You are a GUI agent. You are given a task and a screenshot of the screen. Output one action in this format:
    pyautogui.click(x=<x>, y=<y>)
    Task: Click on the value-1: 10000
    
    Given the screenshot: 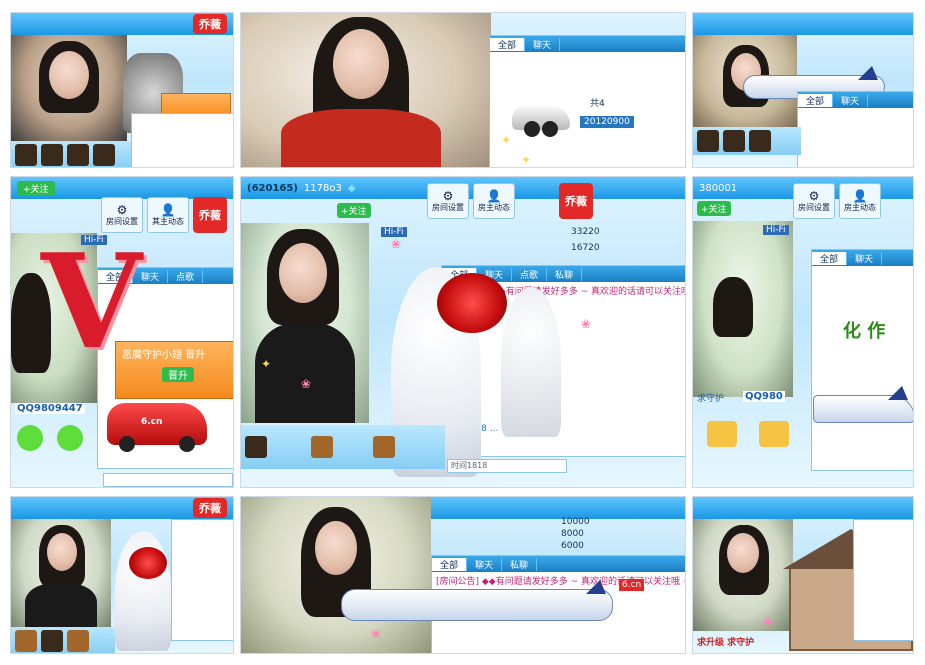 What is the action you would take?
    pyautogui.click(x=575, y=522)
    